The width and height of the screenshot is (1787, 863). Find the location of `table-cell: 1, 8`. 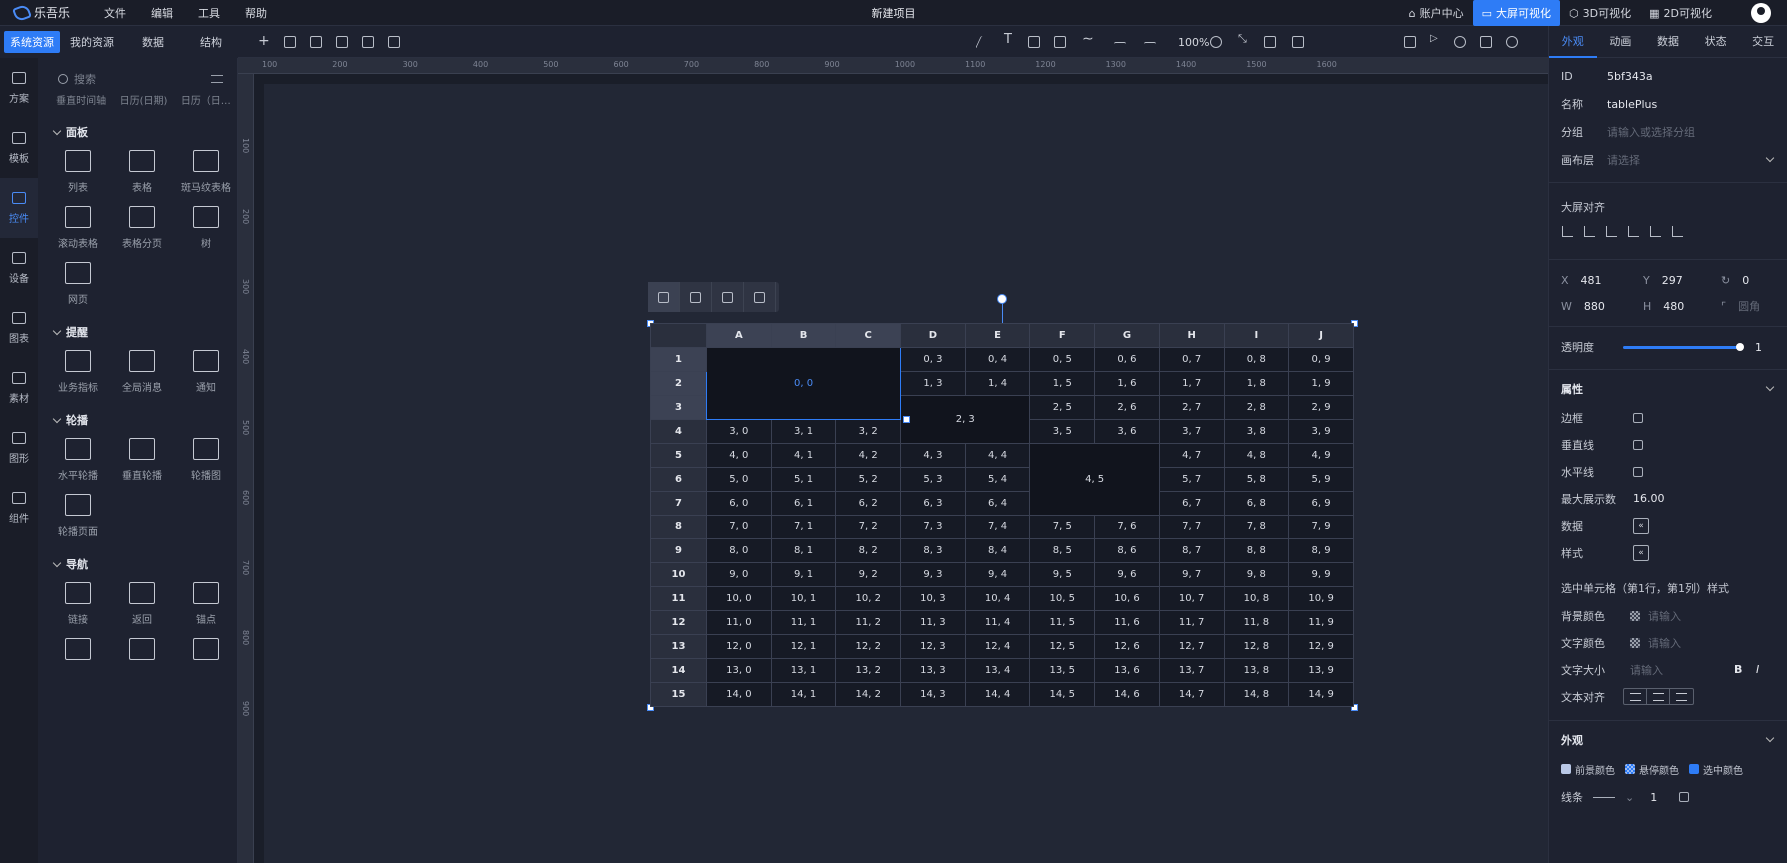

table-cell: 1, 8 is located at coordinates (1256, 383).